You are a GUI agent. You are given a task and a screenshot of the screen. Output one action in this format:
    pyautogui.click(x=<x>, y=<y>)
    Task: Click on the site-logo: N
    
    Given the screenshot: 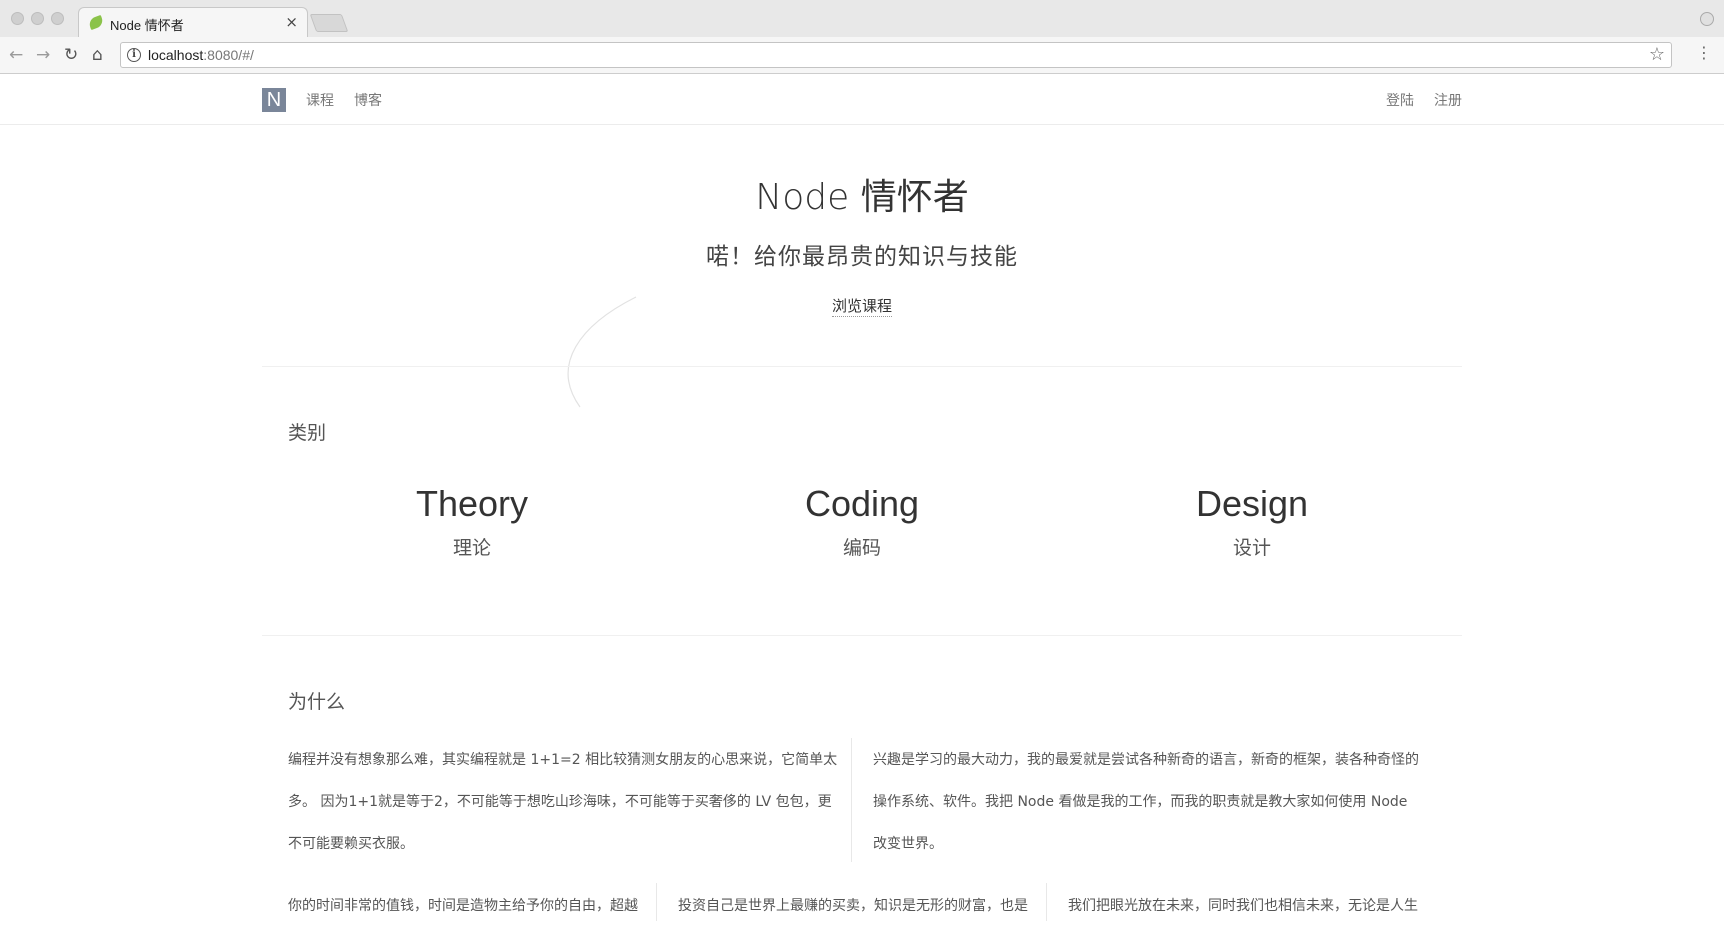 What is the action you would take?
    pyautogui.click(x=274, y=100)
    